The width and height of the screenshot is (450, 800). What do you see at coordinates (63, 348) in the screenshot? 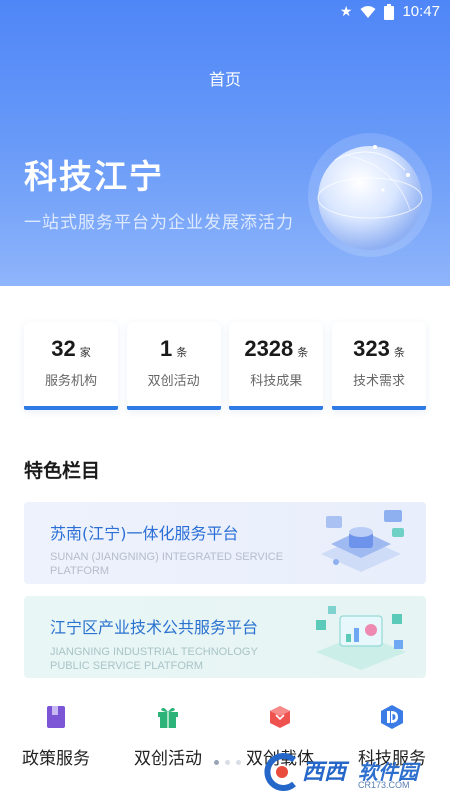
I see `stat-value: 32` at bounding box center [63, 348].